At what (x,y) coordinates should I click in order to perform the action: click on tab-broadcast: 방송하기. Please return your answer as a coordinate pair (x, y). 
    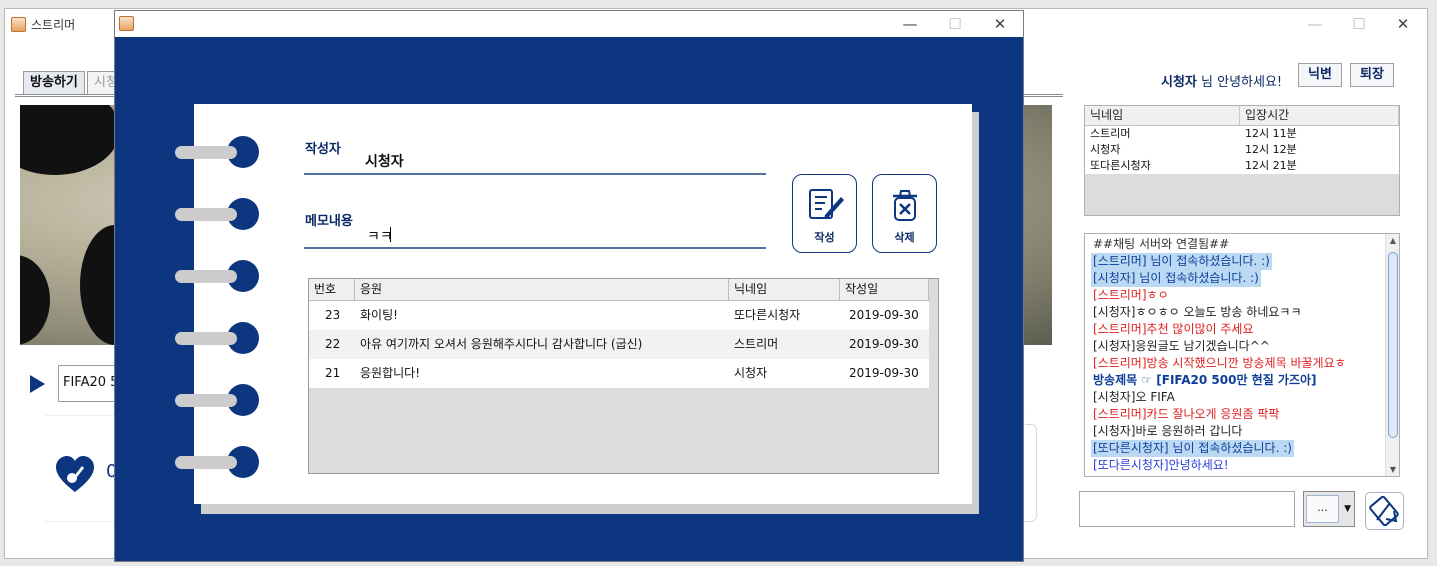
    Looking at the image, I should click on (54, 82).